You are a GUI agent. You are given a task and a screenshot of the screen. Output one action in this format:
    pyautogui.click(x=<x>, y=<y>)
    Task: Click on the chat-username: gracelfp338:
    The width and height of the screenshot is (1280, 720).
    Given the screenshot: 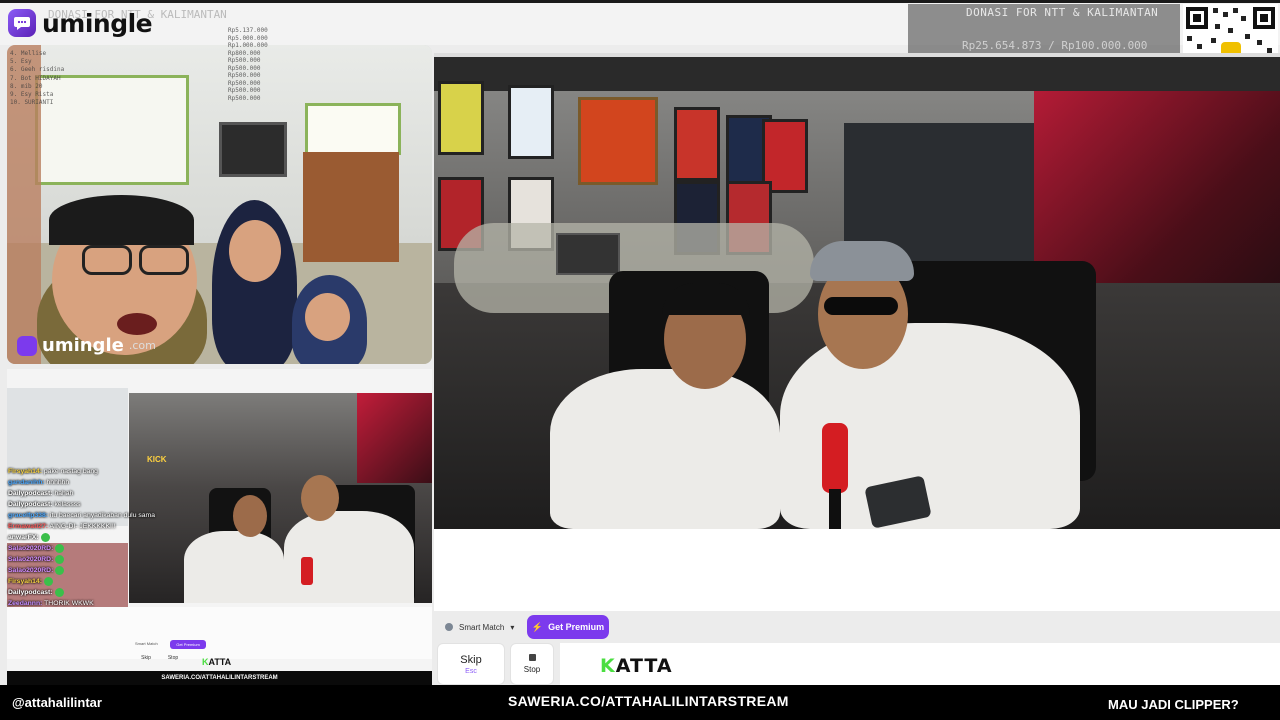 What is the action you would take?
    pyautogui.click(x=28, y=515)
    